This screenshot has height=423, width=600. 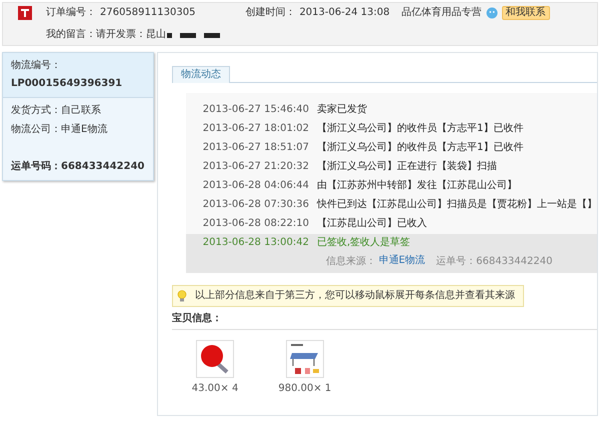 What do you see at coordinates (526, 13) in the screenshot?
I see `contact-button: 和我联系` at bounding box center [526, 13].